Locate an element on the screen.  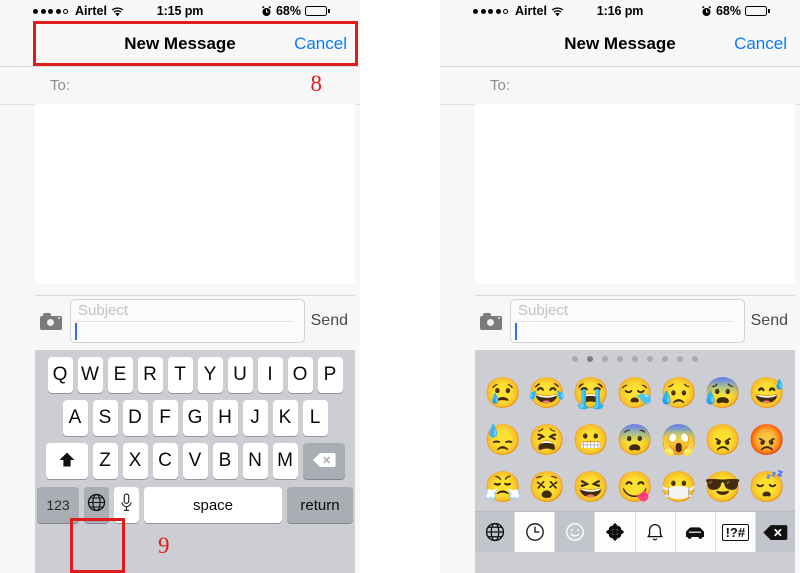
delete-key is located at coordinates (323, 461).